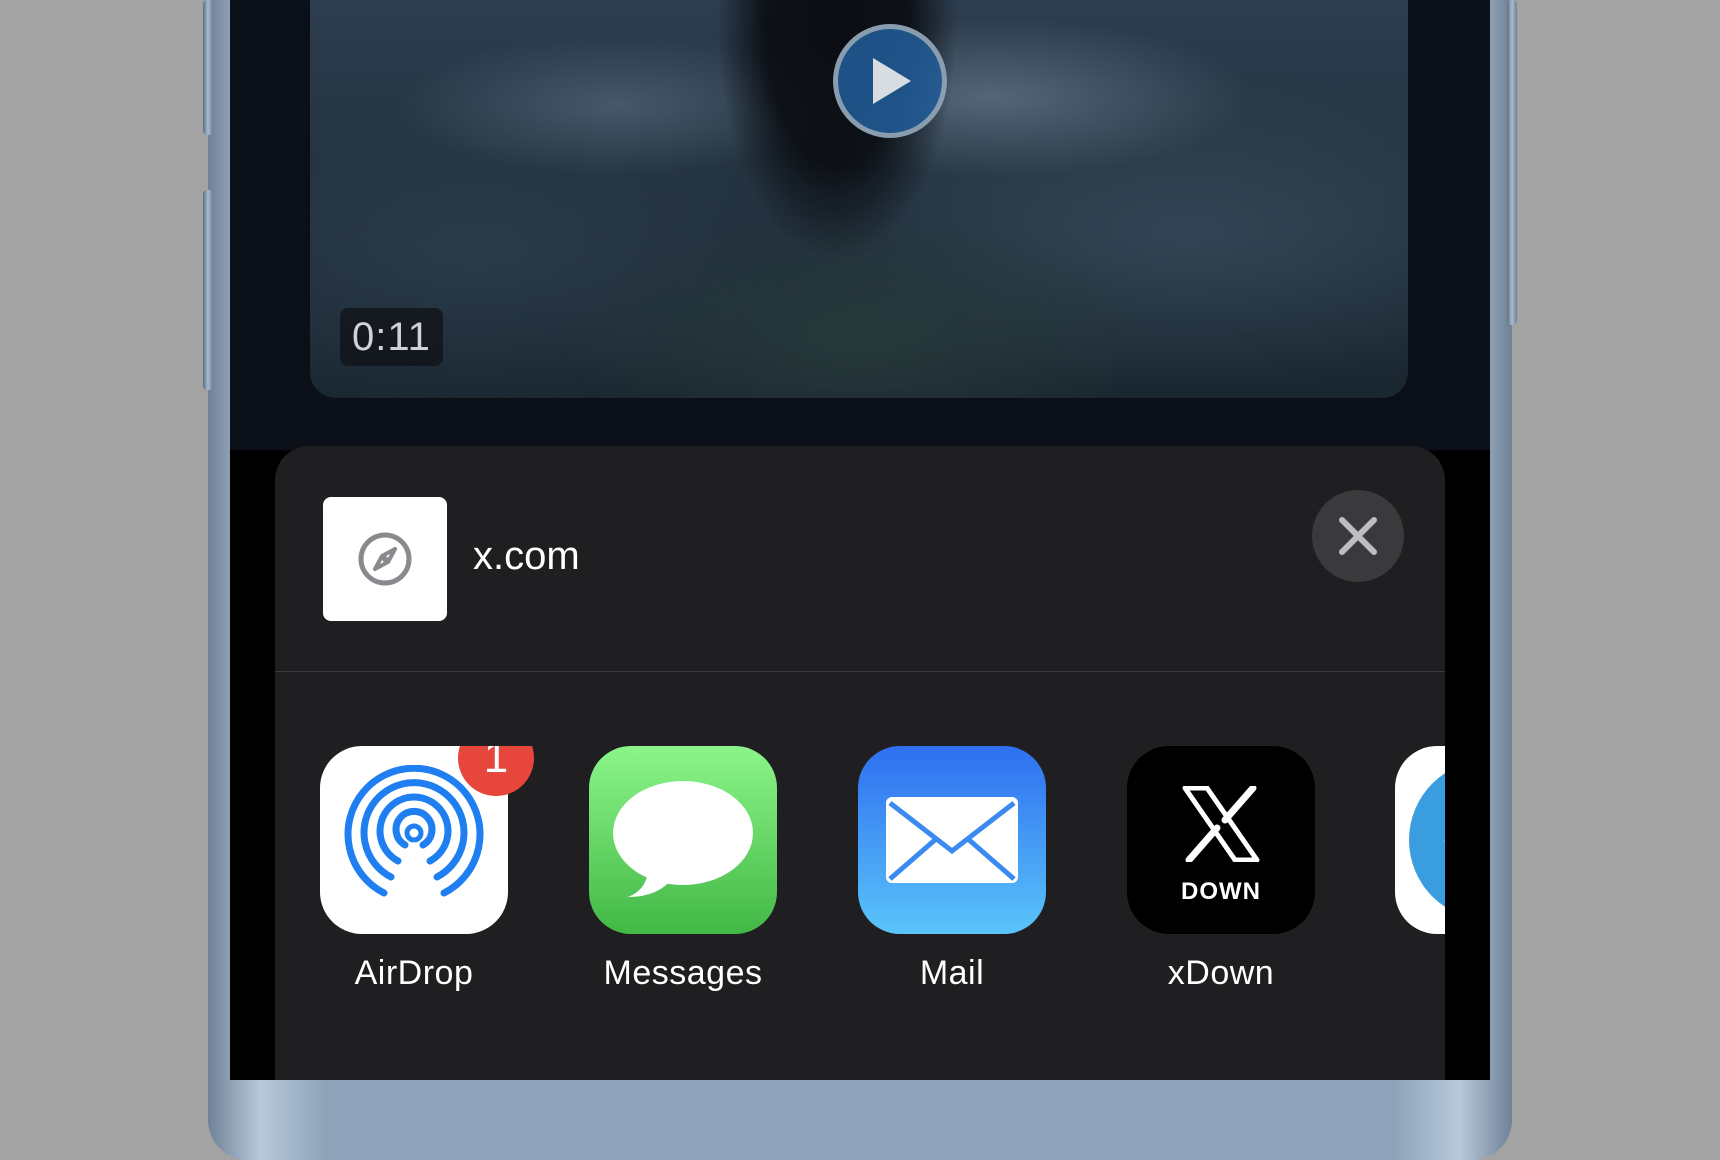  I want to click on share-app-mail: Mail, so click(952, 869).